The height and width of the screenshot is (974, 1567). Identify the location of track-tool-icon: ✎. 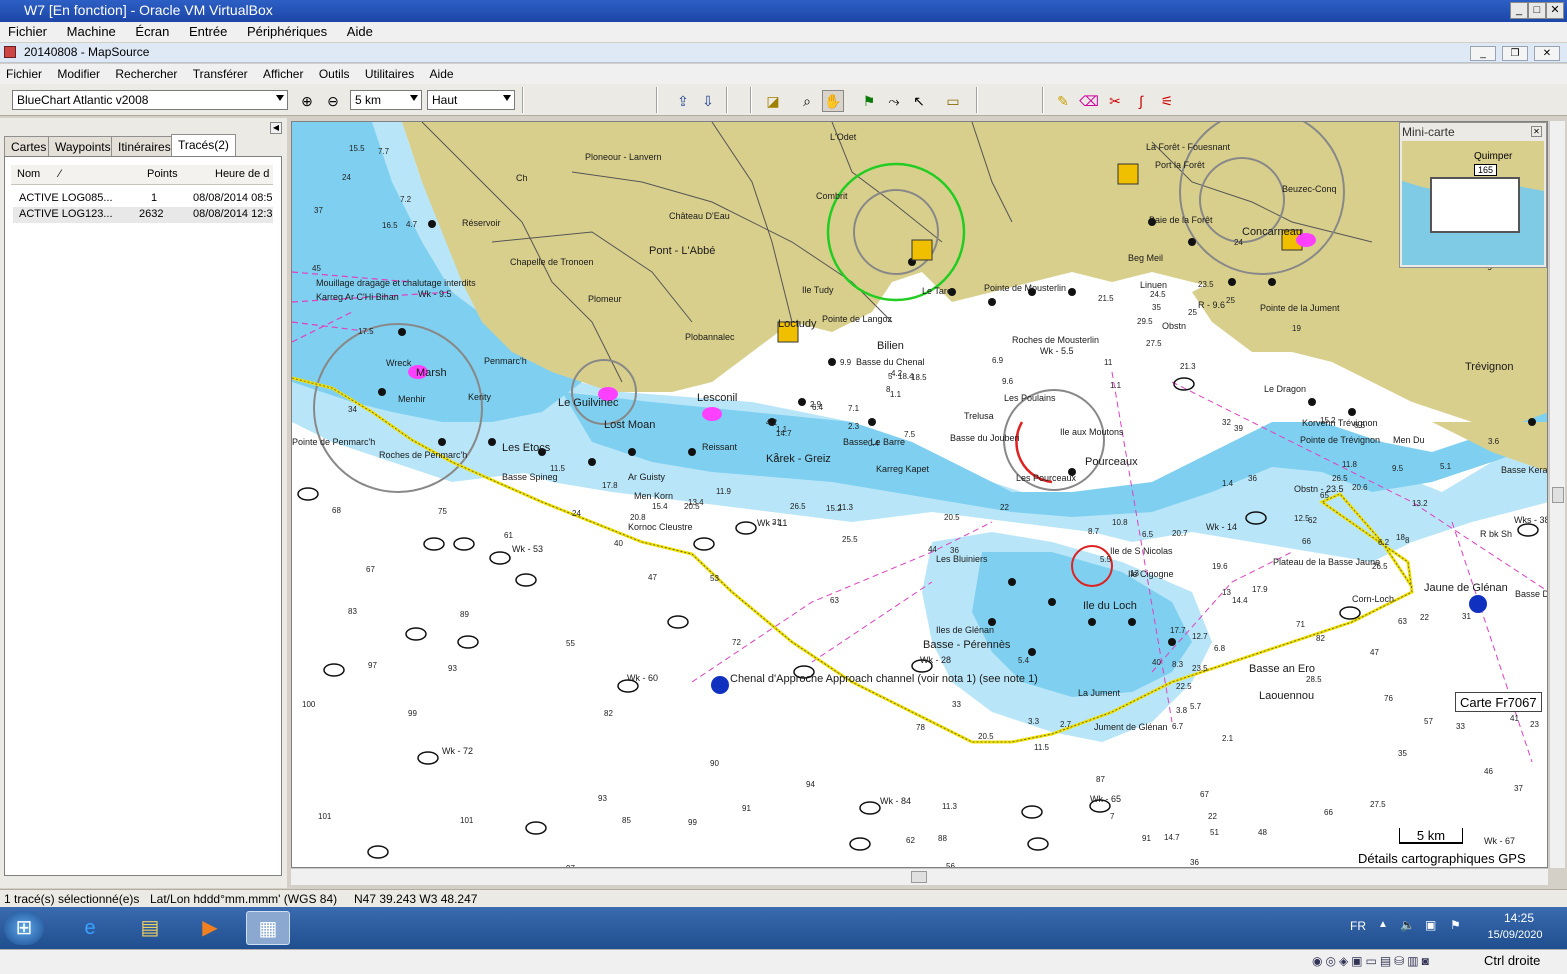
(1063, 101).